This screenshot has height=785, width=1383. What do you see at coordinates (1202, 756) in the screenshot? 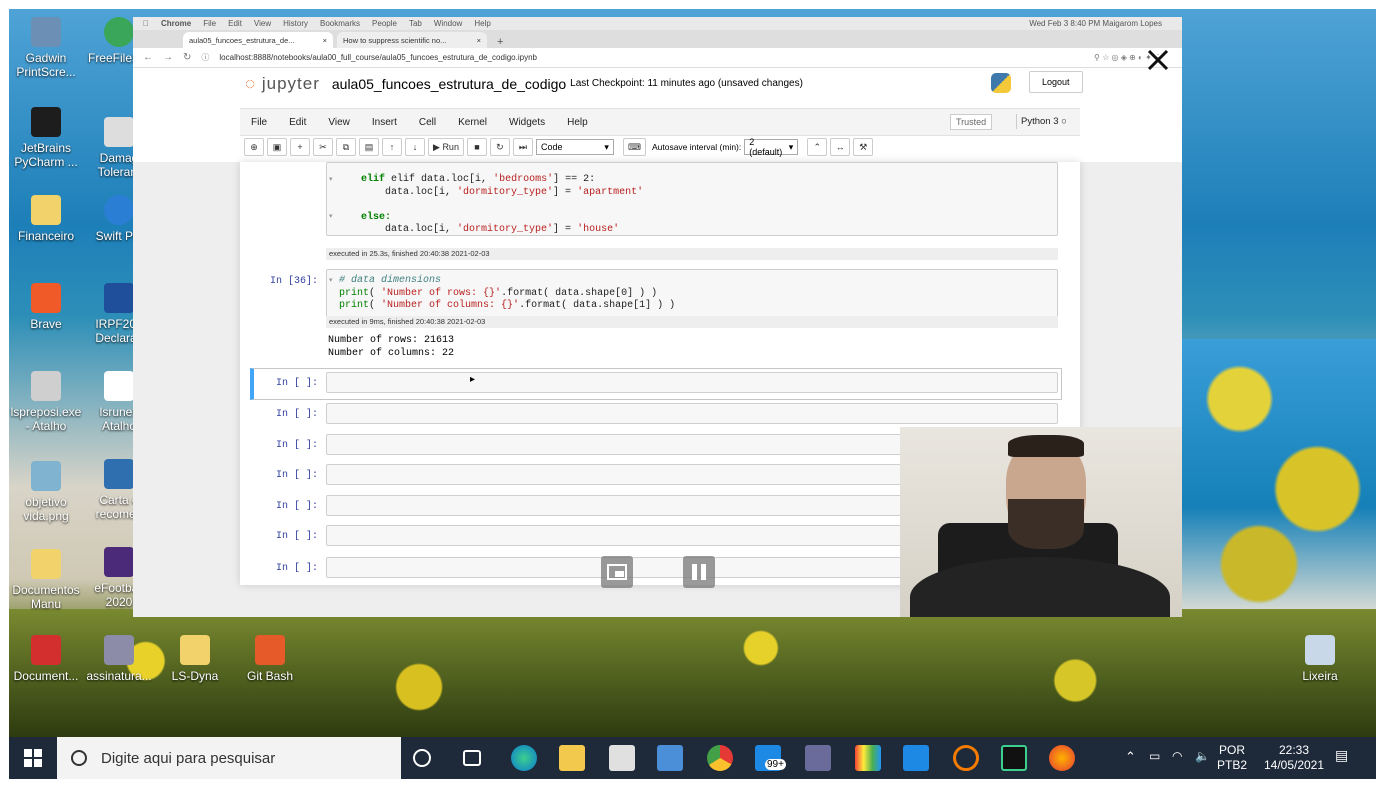
I see `volume-icon: 🔈` at bounding box center [1202, 756].